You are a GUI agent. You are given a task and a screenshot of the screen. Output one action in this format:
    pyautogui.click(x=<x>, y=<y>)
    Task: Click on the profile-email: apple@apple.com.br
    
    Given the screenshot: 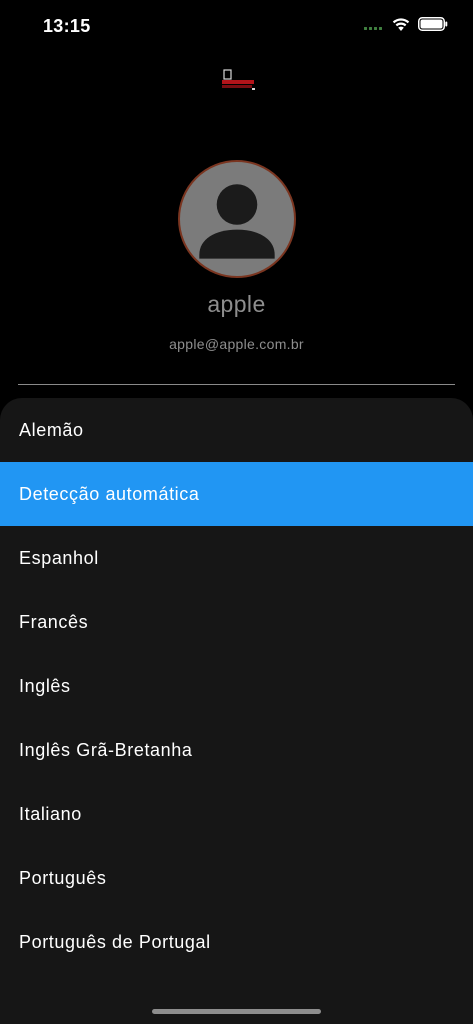 What is the action you would take?
    pyautogui.click(x=236, y=344)
    